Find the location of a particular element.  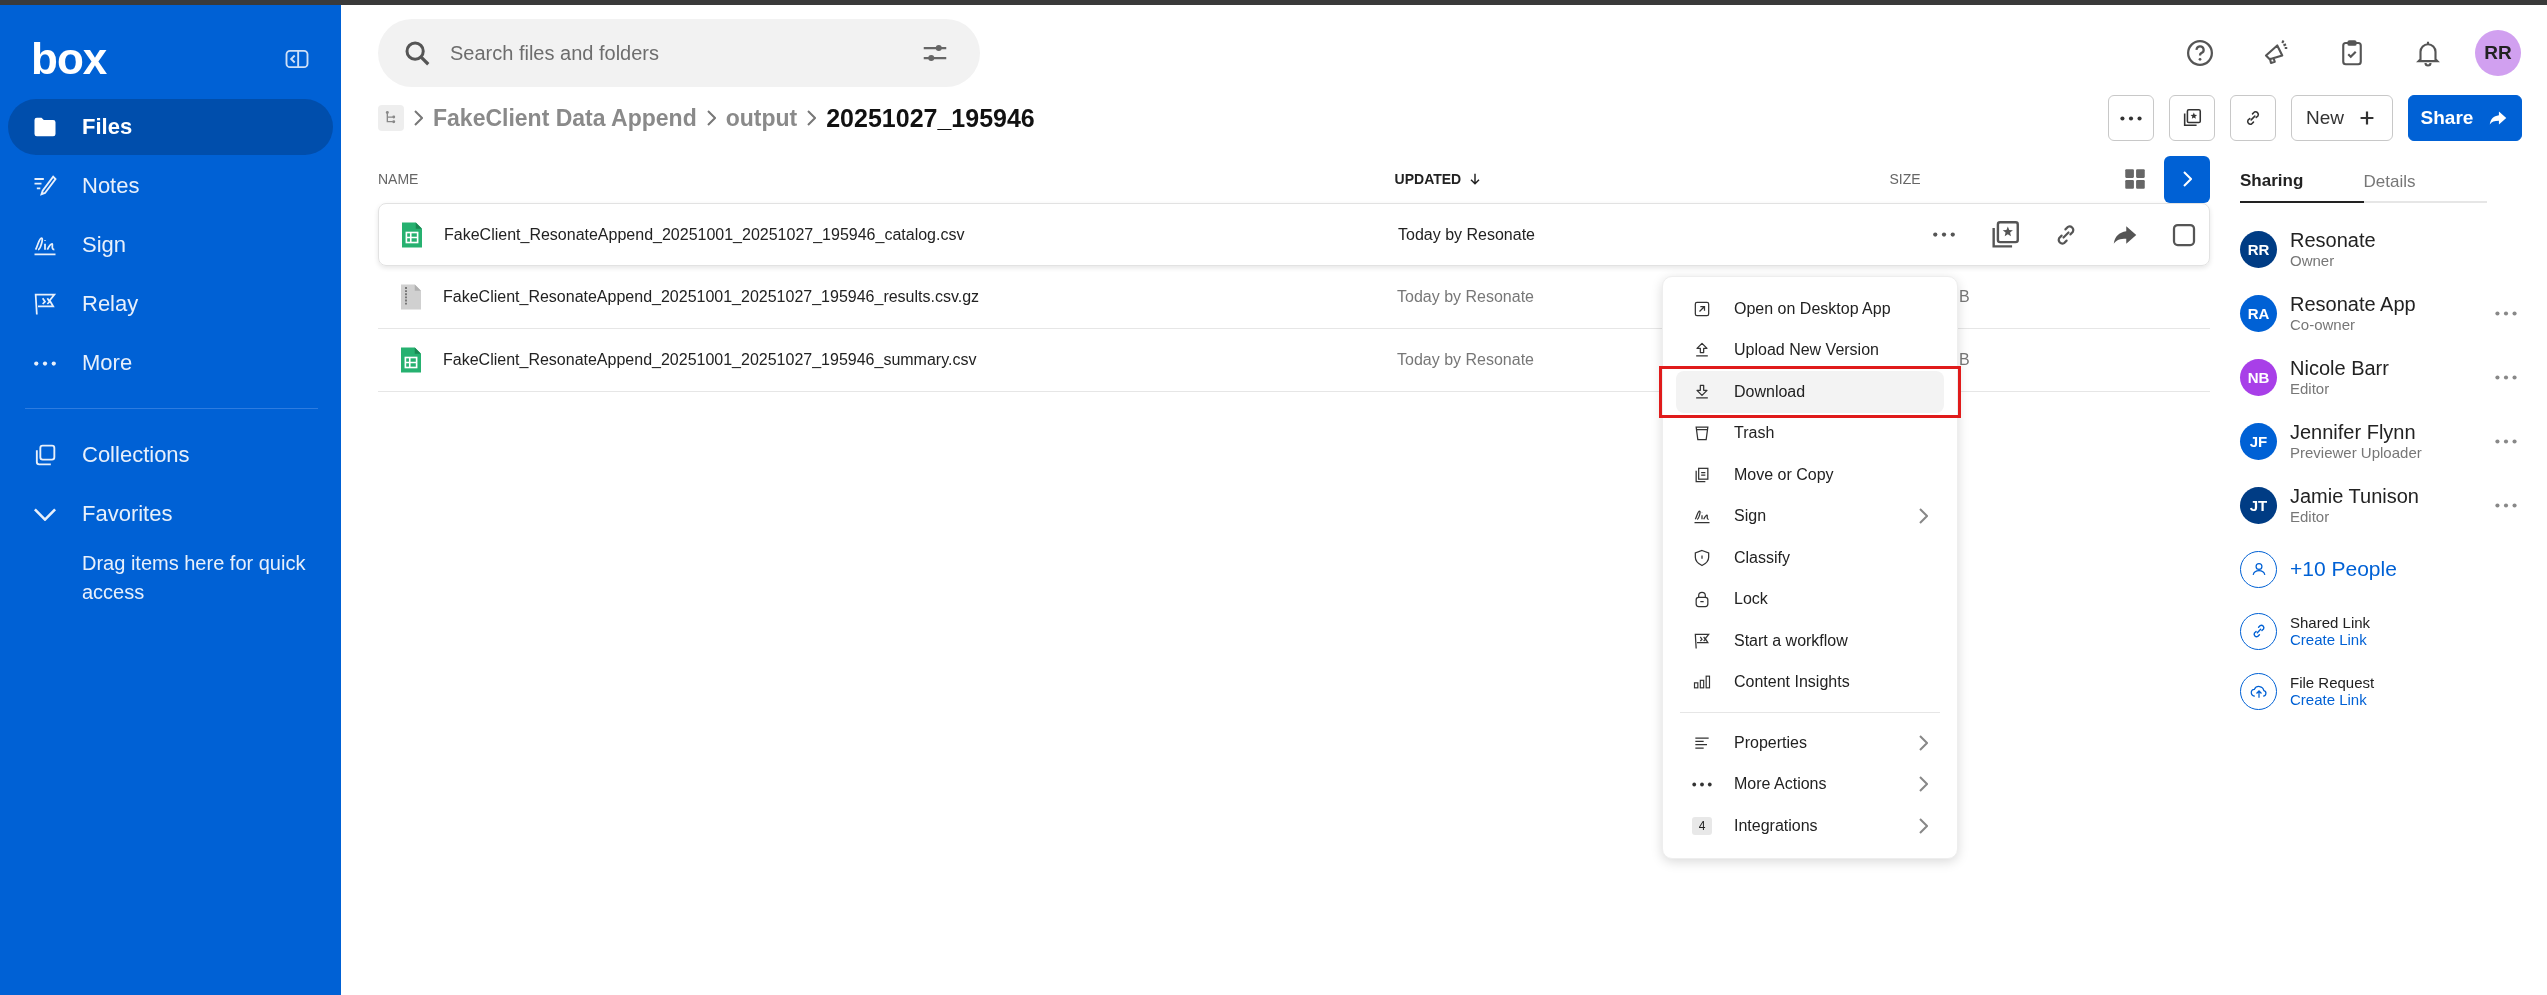

link-title: Shared Link is located at coordinates (2331, 622).